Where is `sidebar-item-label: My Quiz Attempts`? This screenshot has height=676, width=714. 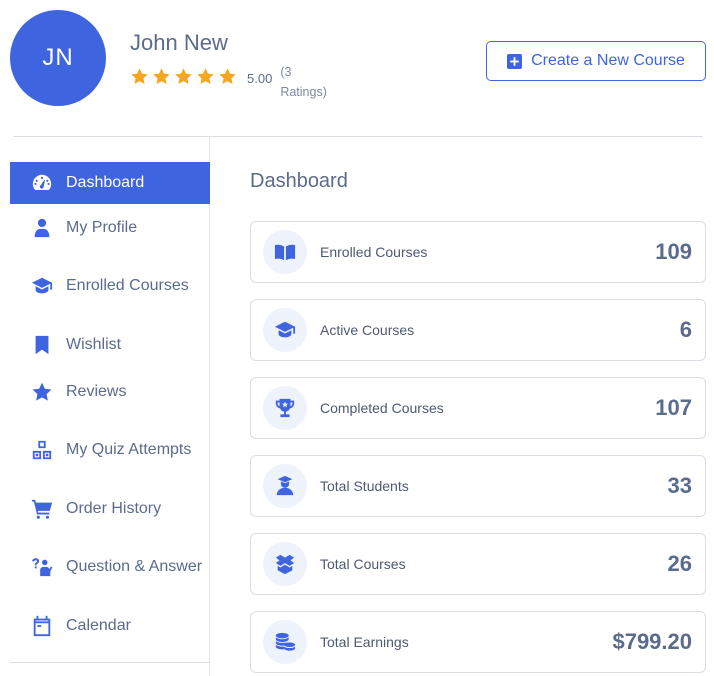
sidebar-item-label: My Quiz Attempts is located at coordinates (129, 449).